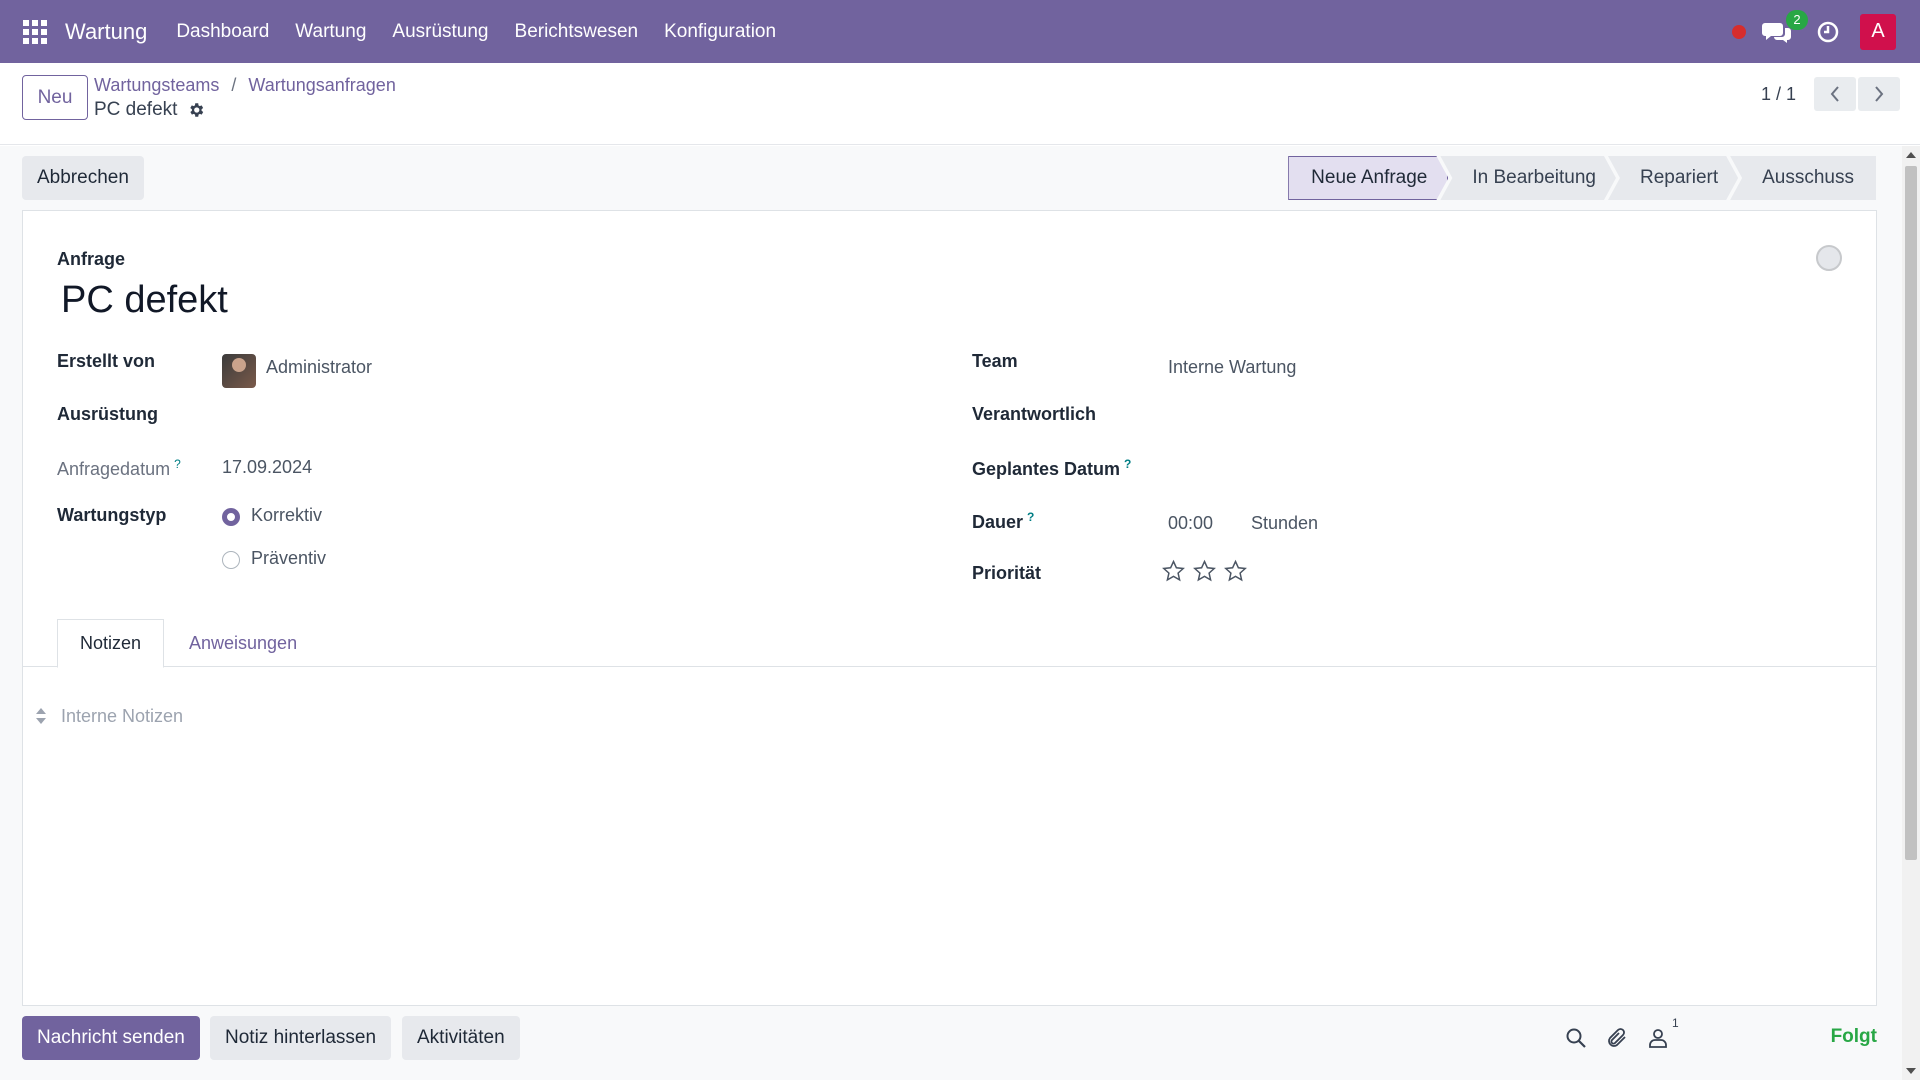 The image size is (1920, 1080). What do you see at coordinates (112, 515) in the screenshot?
I see `maintenance-type-label: Wartungstyp` at bounding box center [112, 515].